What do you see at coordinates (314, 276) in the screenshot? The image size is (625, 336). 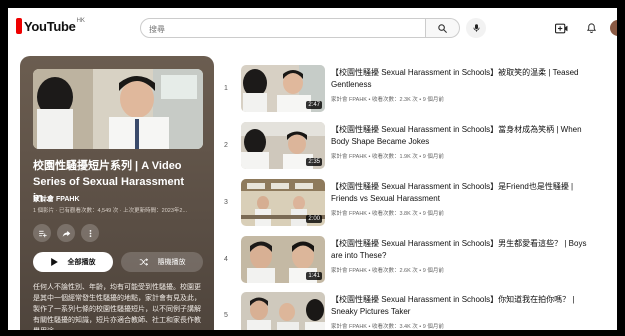 I see `video-duration: 1:41` at bounding box center [314, 276].